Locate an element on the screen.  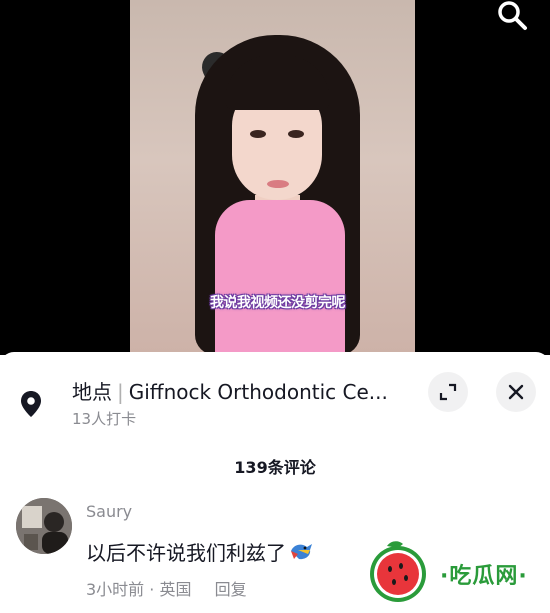
close-button is located at coordinates (516, 392).